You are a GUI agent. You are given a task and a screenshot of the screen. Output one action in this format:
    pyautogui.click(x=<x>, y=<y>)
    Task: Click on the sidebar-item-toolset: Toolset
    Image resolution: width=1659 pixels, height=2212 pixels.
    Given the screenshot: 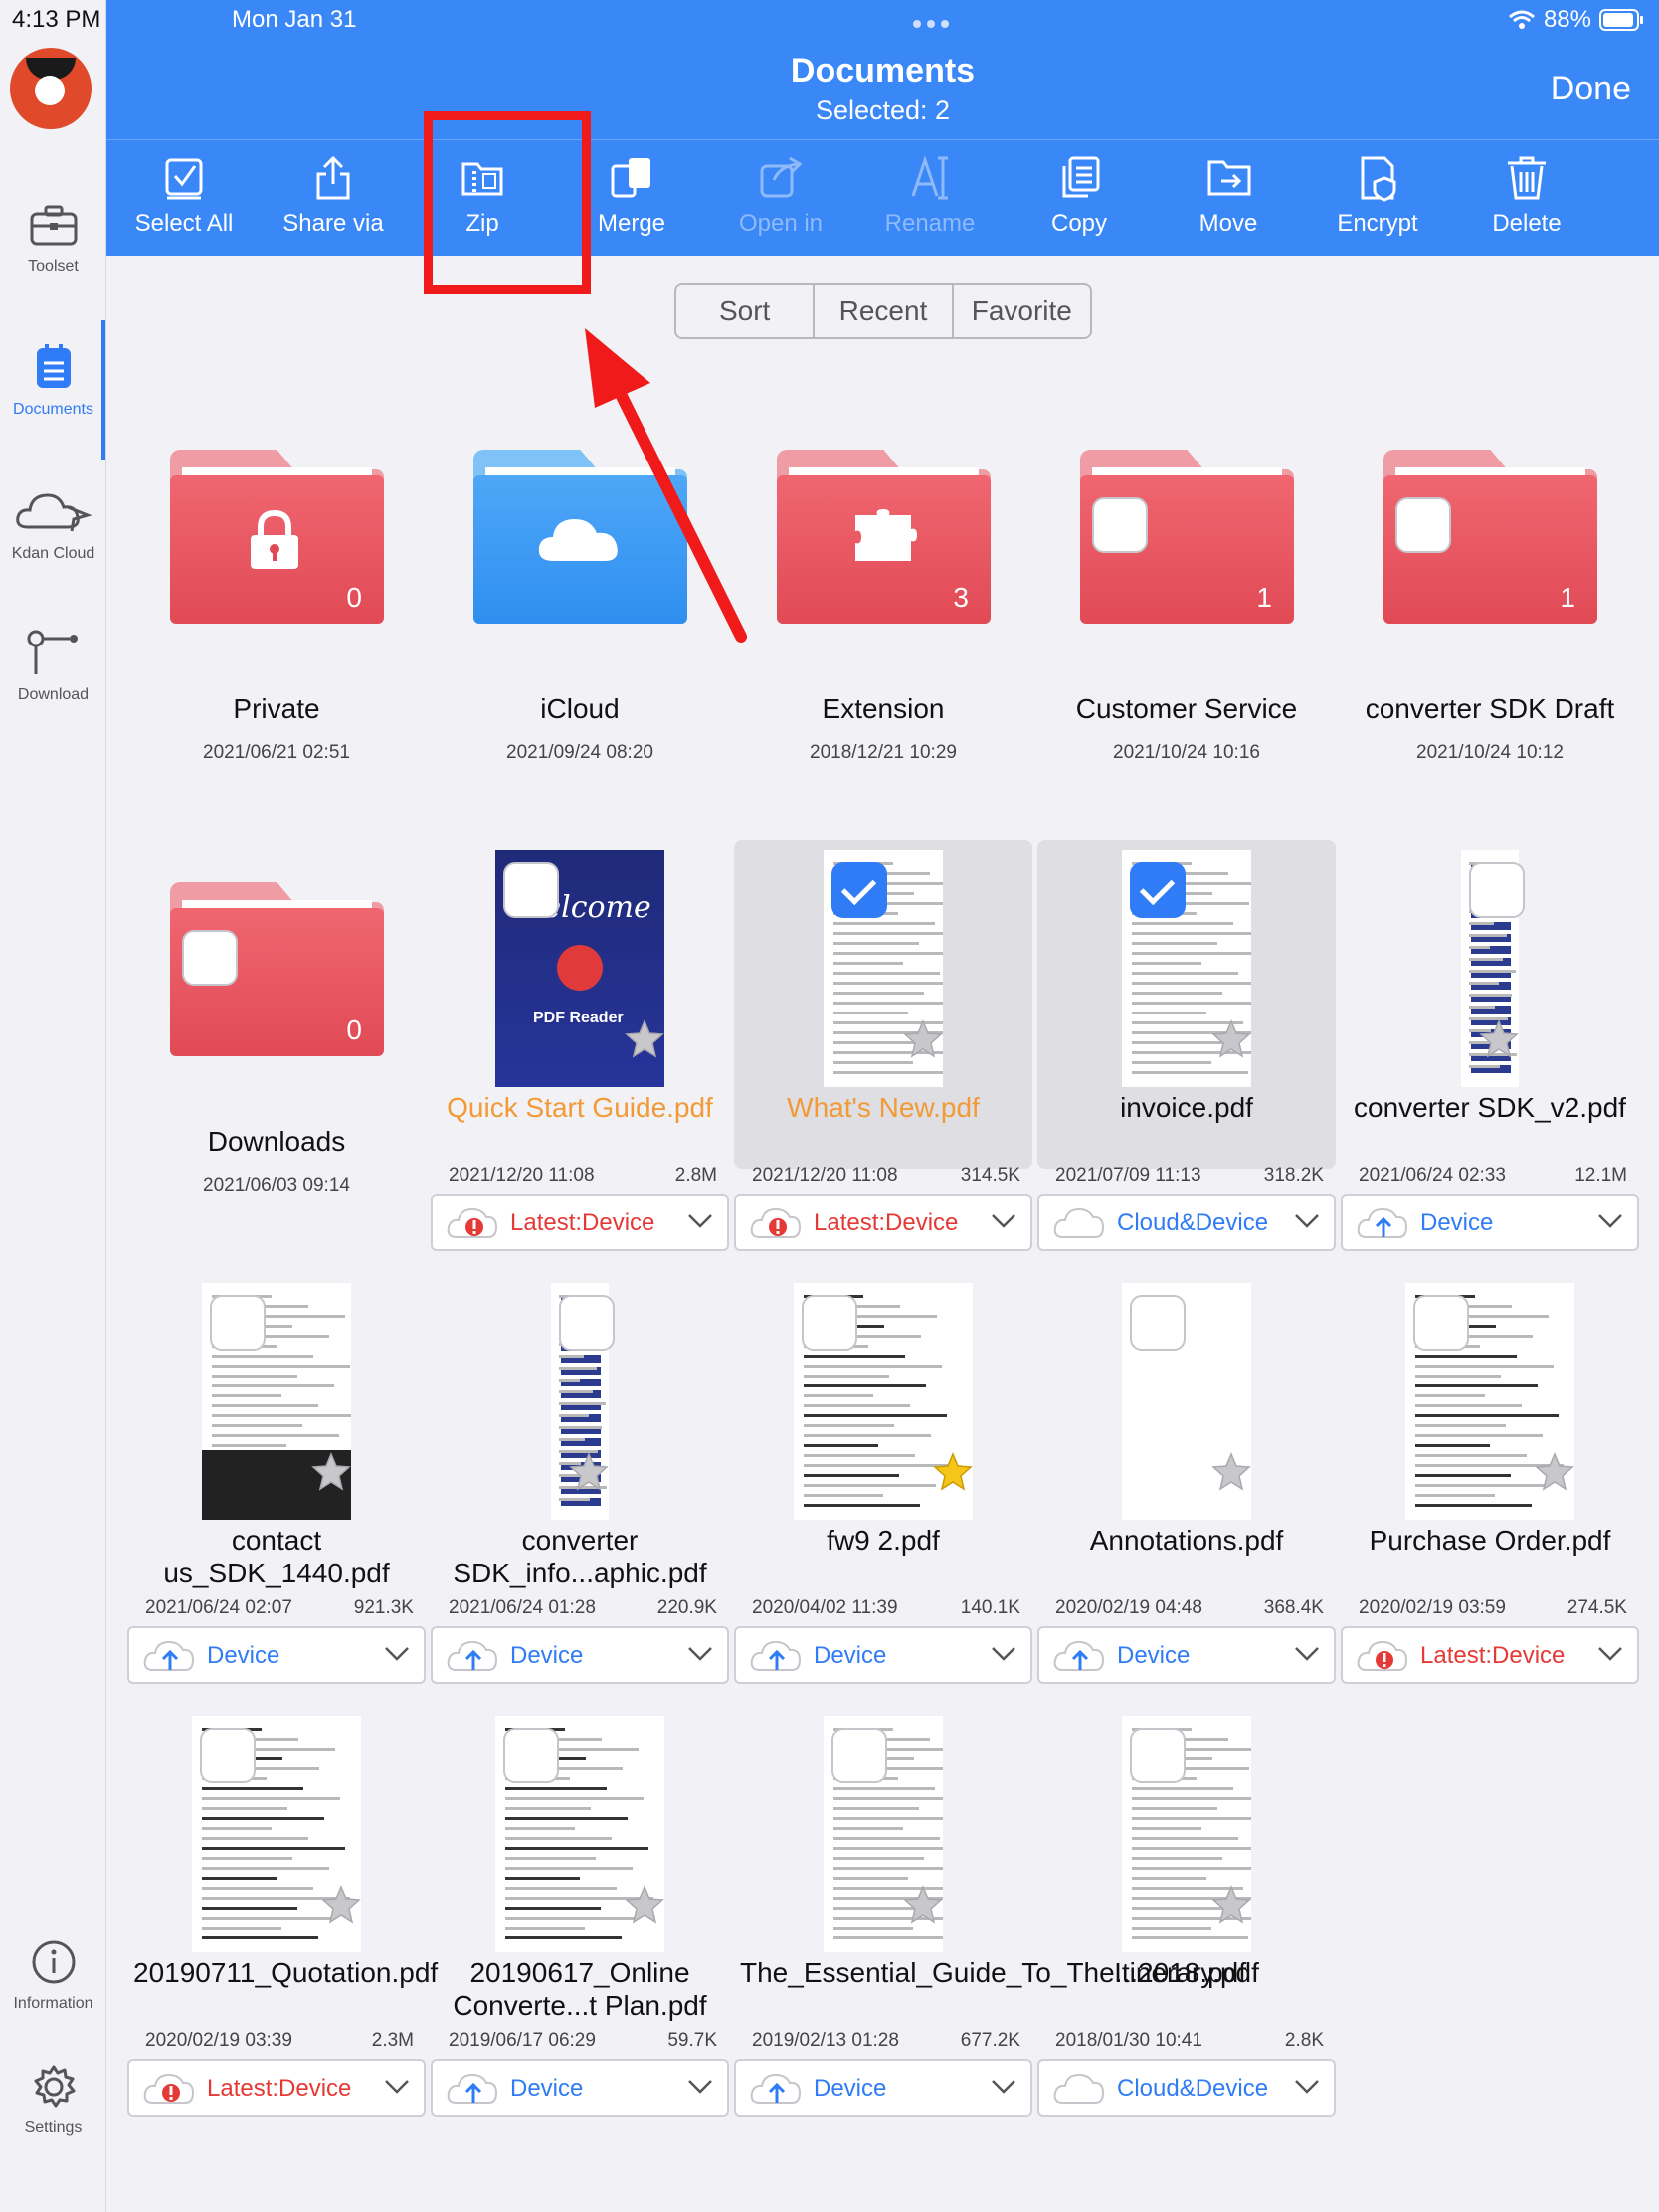 What is the action you would take?
    pyautogui.click(x=53, y=240)
    